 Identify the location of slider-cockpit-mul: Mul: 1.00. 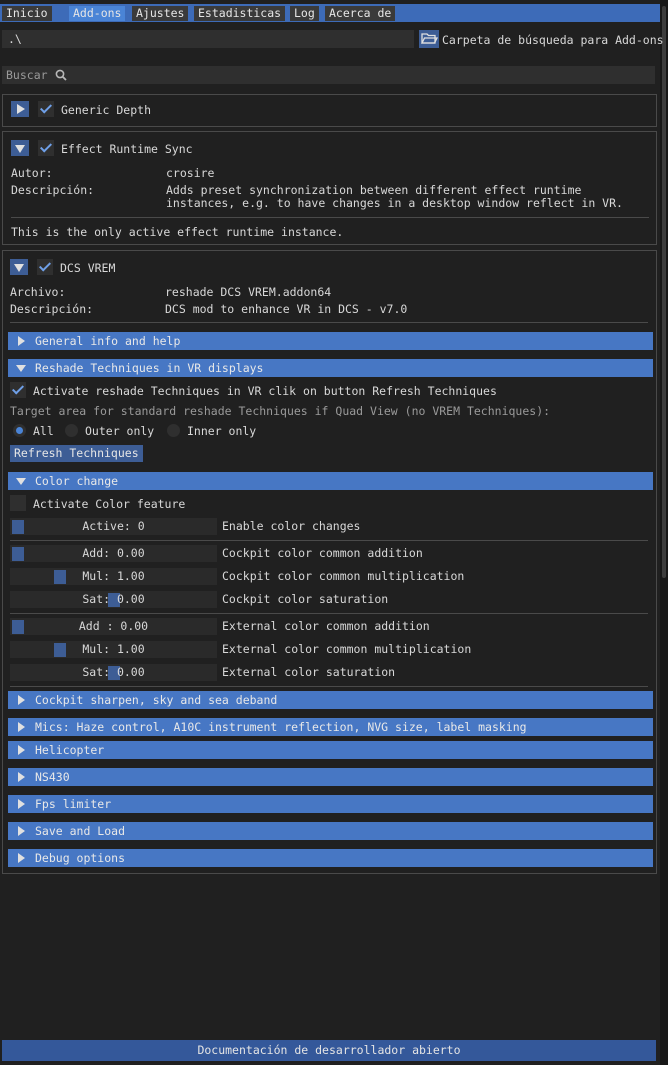
(113, 576).